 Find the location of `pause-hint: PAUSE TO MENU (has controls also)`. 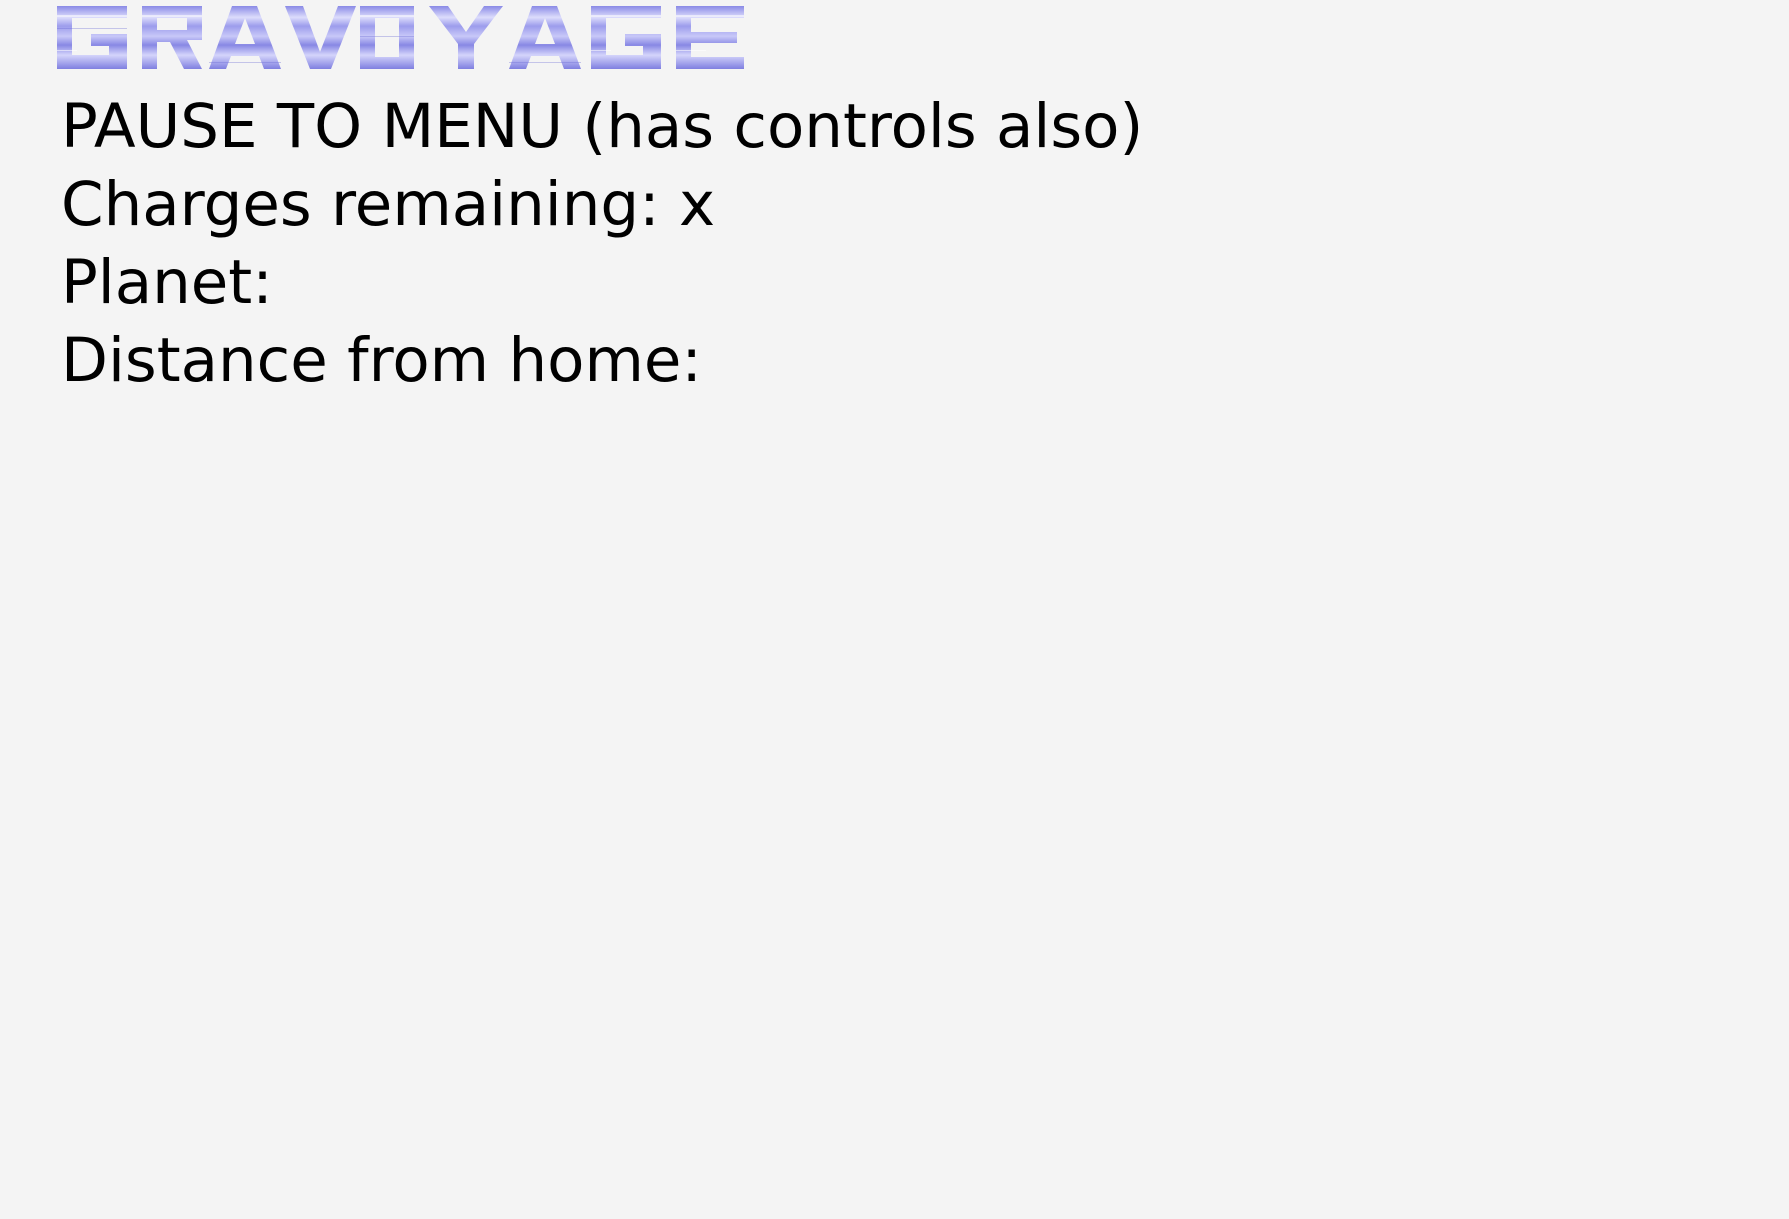

pause-hint: PAUSE TO MENU (has controls also) is located at coordinates (602, 127).